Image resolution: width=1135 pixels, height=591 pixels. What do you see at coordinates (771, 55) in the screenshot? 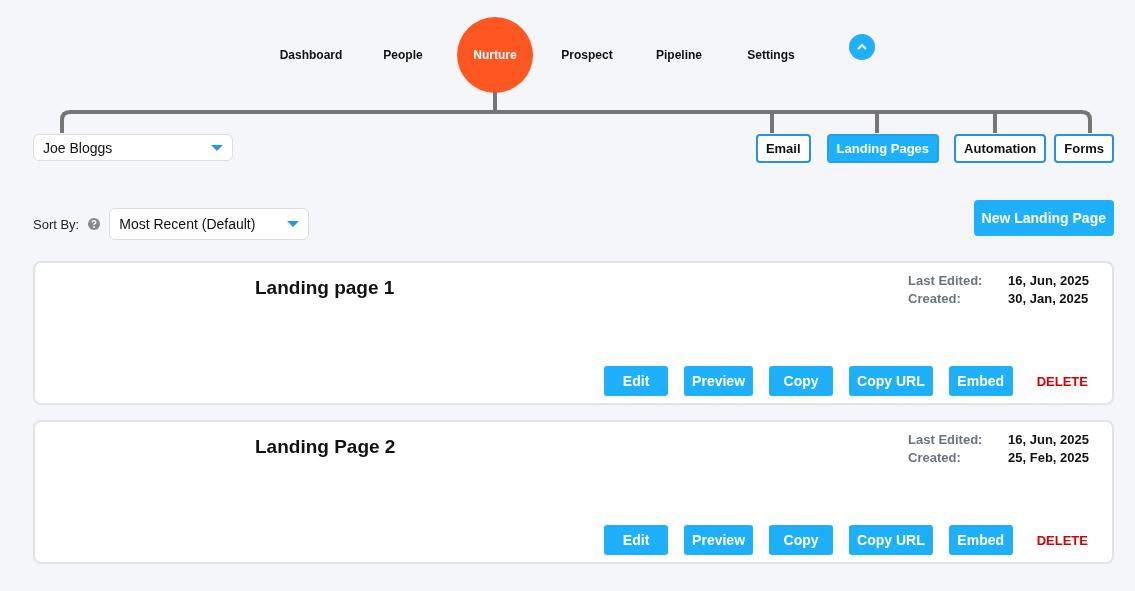
I see `nav-tab: Settings` at bounding box center [771, 55].